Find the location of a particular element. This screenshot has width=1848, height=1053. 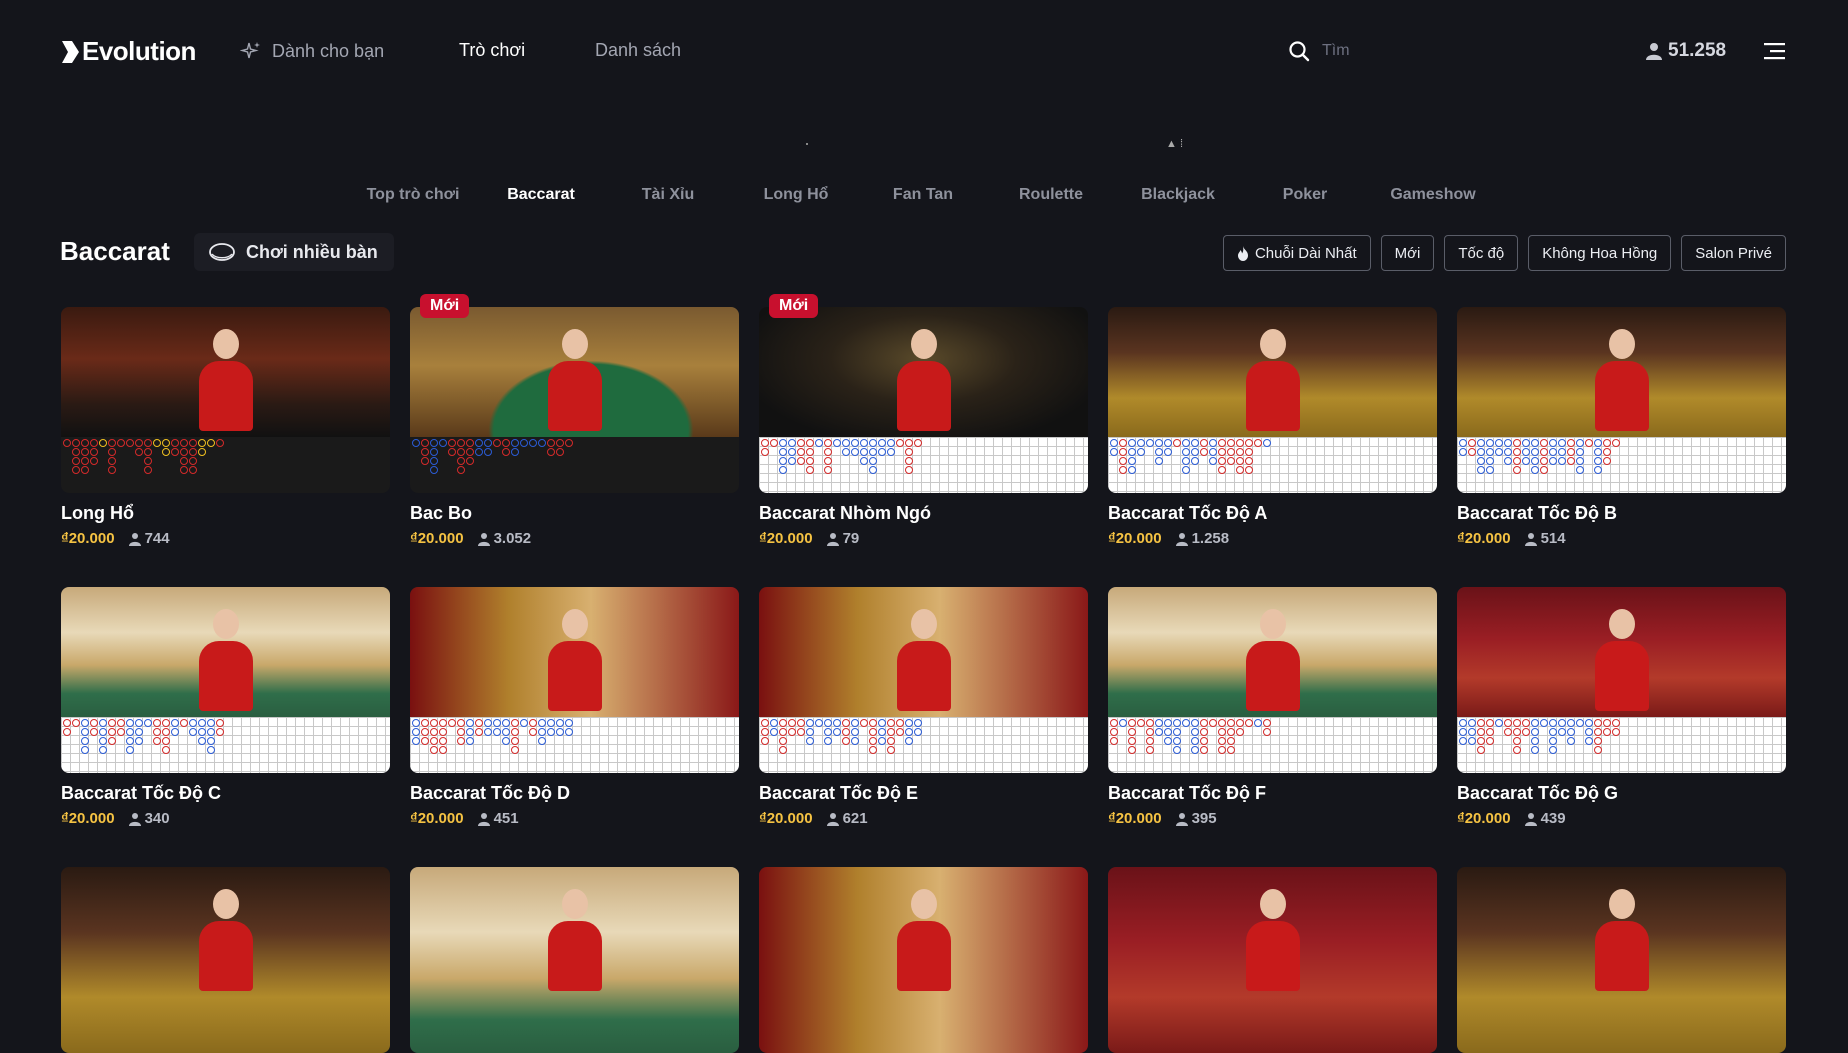

game-name: Baccarat Tốc Độ D is located at coordinates (574, 793).